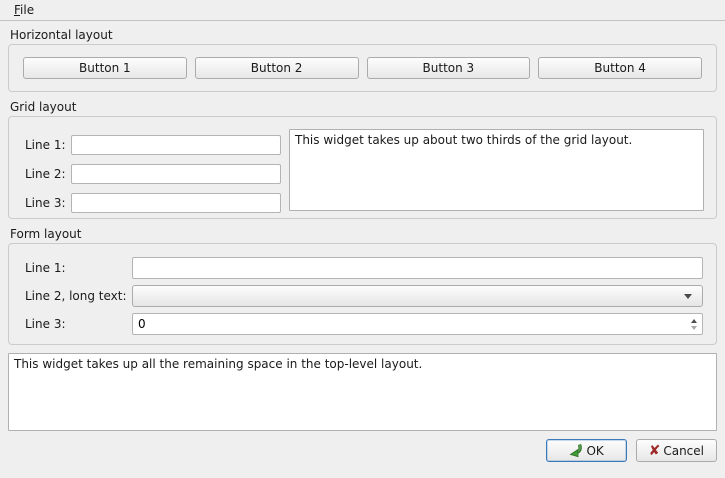 The height and width of the screenshot is (478, 725). Describe the element at coordinates (61, 35) in the screenshot. I see `group-title-horizontal: Horizontal layout` at that location.